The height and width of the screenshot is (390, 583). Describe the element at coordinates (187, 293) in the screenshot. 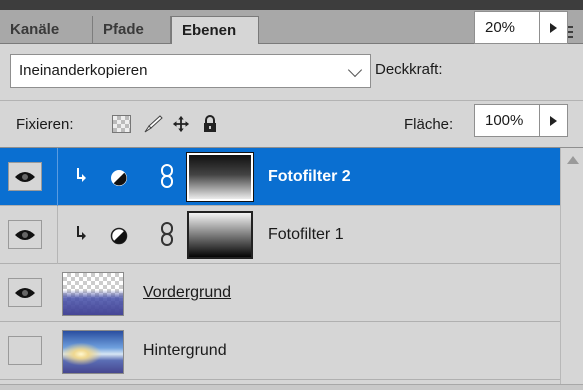

I see `layer-name: Vordergrund` at that location.